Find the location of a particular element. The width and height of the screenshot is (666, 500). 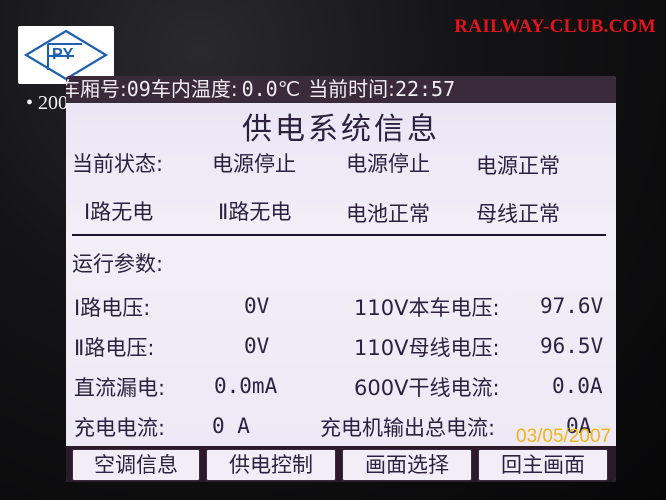

dc-leak-value: 0.0mA is located at coordinates (246, 386).